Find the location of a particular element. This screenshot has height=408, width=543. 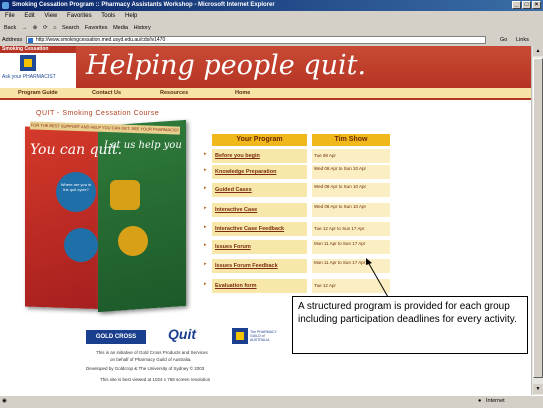

maximize-button: □ is located at coordinates (526, 5).